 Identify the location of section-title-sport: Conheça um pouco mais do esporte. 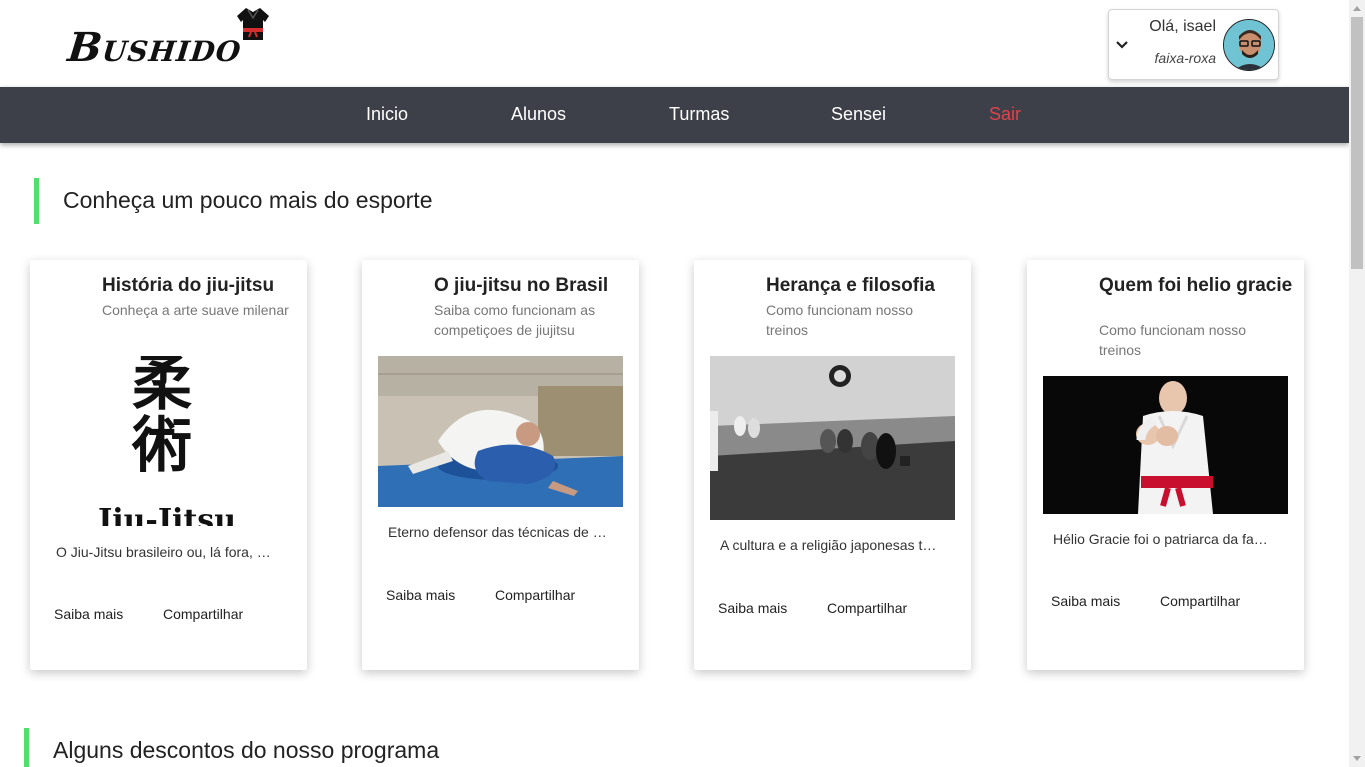
(248, 200).